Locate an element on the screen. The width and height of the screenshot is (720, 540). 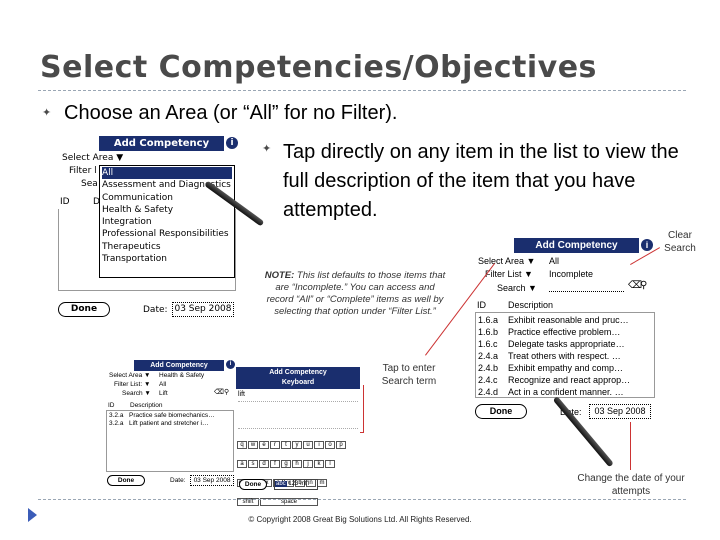
title-divider is located at coordinates (362, 90).